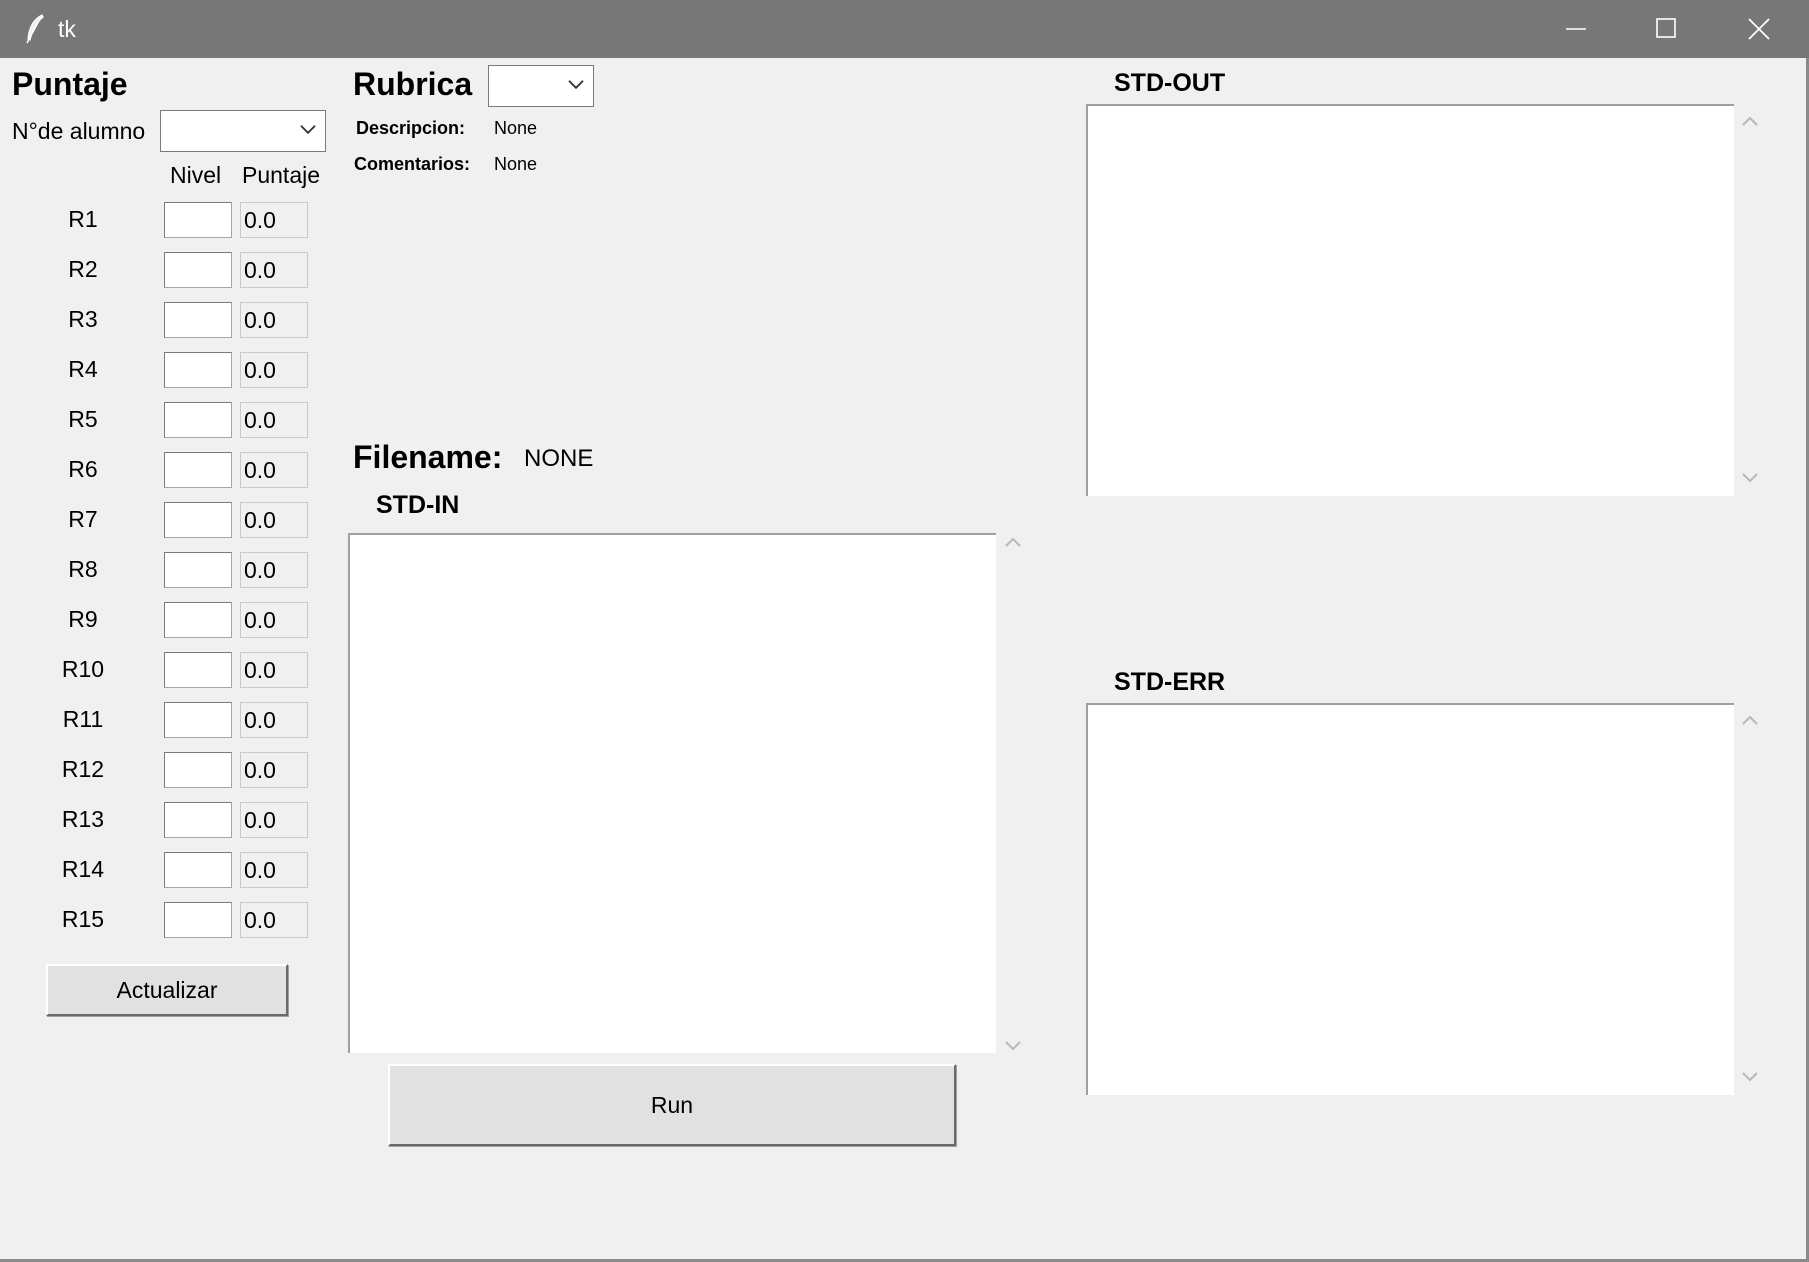 This screenshot has width=1809, height=1262. I want to click on row-label: R10, so click(83, 669).